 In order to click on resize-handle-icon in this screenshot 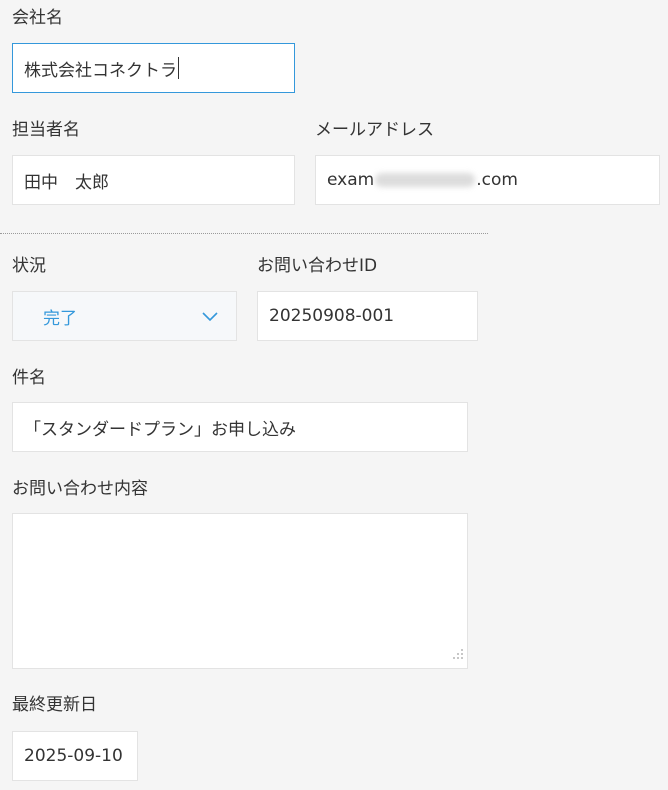, I will do `click(458, 655)`.